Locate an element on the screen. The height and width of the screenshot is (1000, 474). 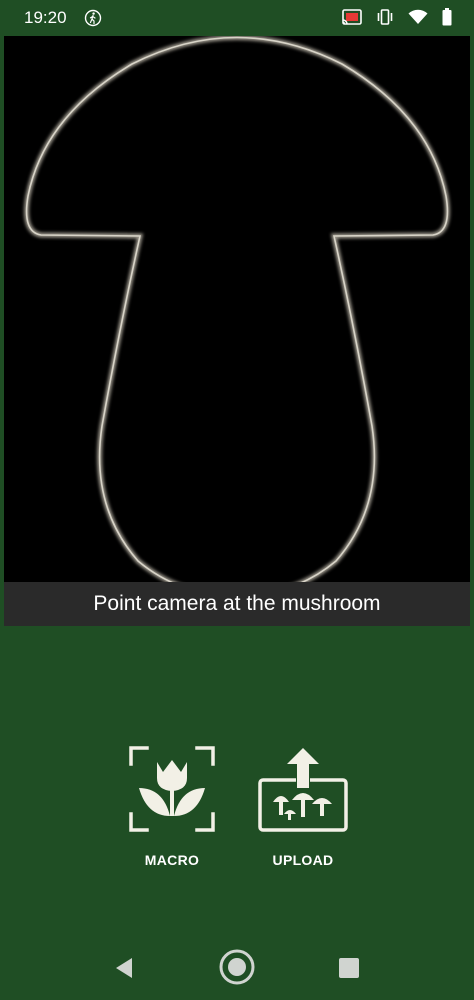
upload-button: UPLOAD is located at coordinates (303, 804).